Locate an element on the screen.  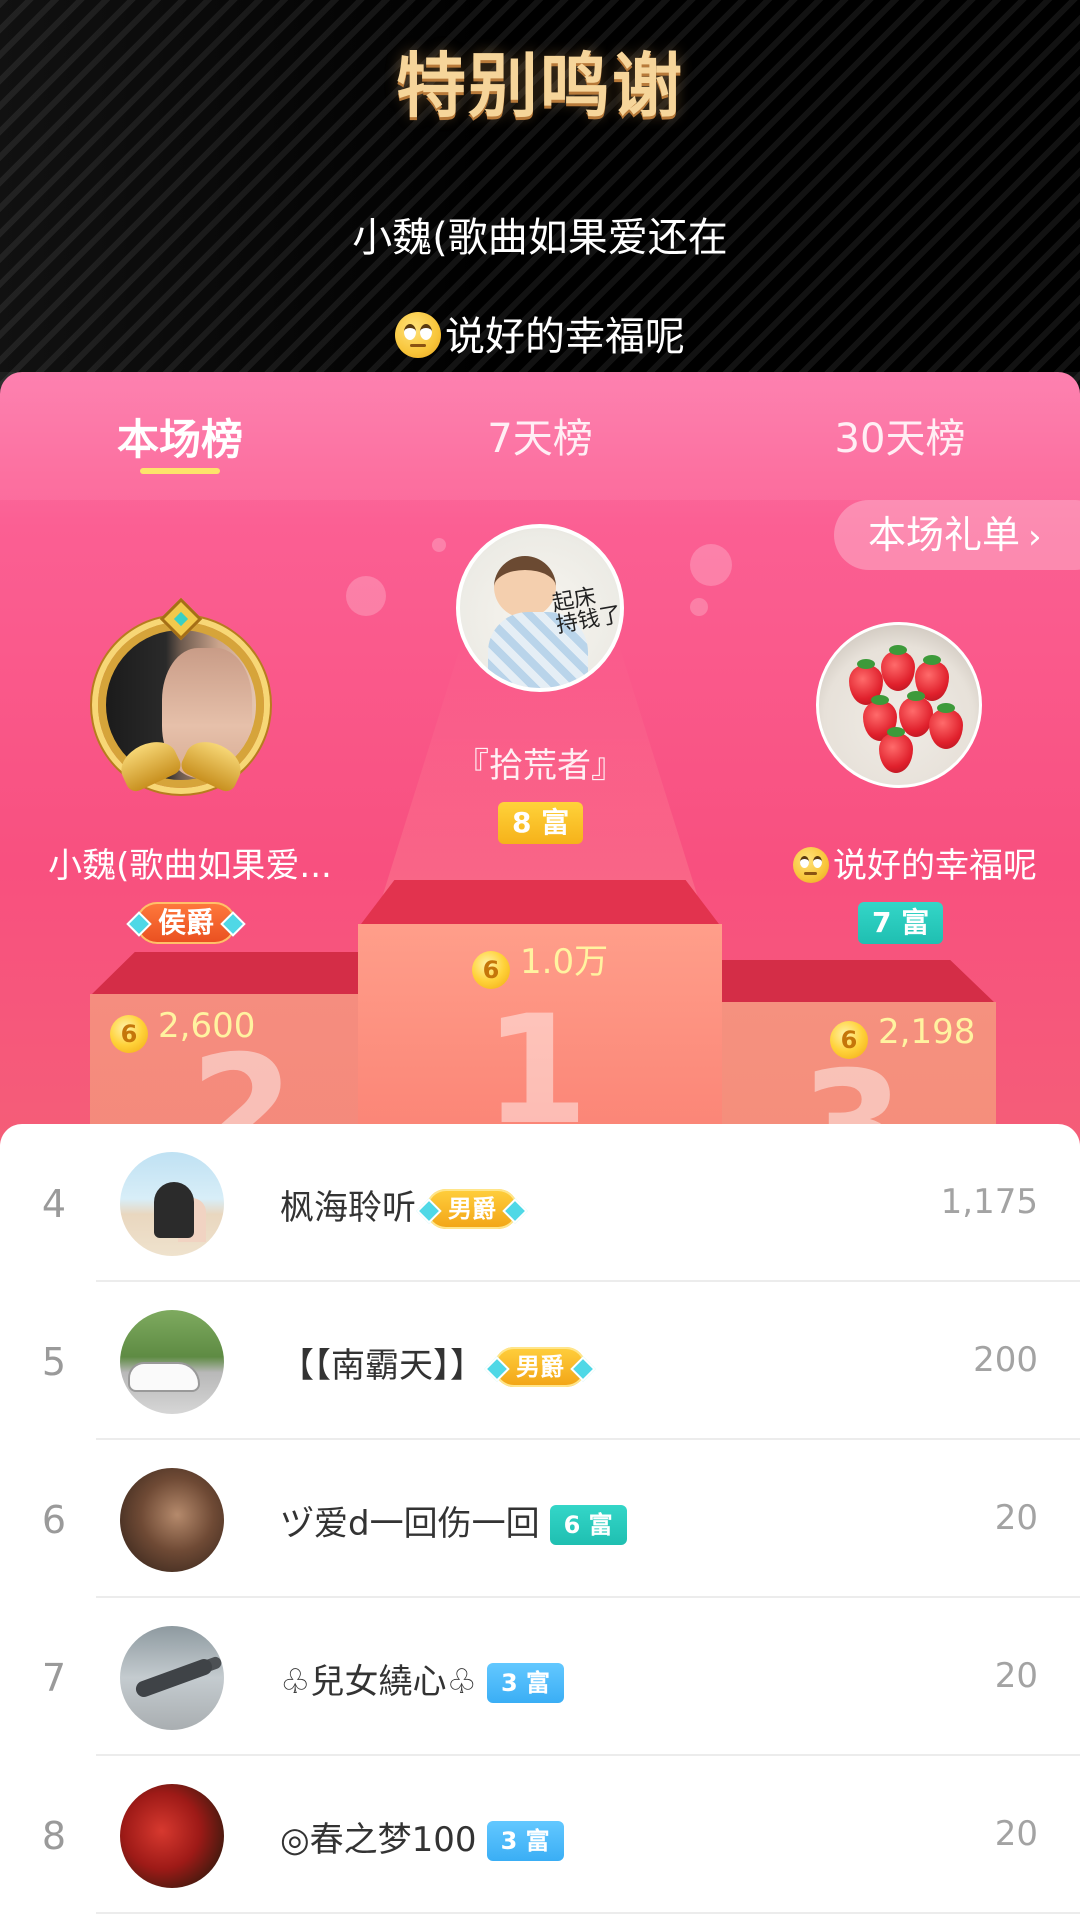
list-item: 7 ♧兒女繞心♧ 3 富 20 is located at coordinates (540, 1677).